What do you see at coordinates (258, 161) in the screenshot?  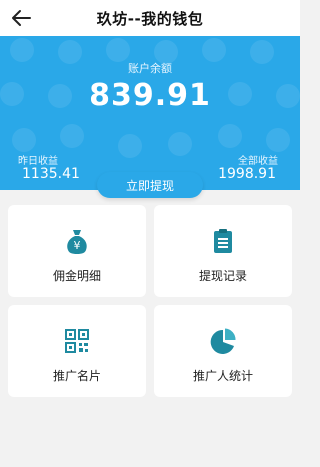 I see `total-earnings-label: 全部收益` at bounding box center [258, 161].